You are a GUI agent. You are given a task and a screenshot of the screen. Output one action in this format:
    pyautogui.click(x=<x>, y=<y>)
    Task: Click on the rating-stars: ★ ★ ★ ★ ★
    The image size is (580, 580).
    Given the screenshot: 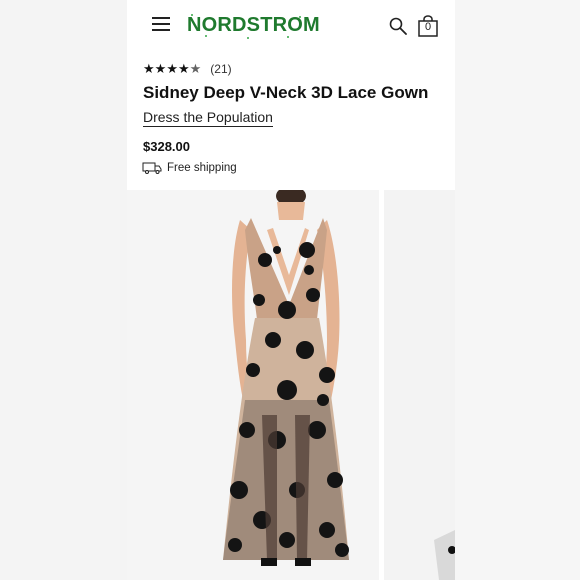 What is the action you would take?
    pyautogui.click(x=172, y=69)
    